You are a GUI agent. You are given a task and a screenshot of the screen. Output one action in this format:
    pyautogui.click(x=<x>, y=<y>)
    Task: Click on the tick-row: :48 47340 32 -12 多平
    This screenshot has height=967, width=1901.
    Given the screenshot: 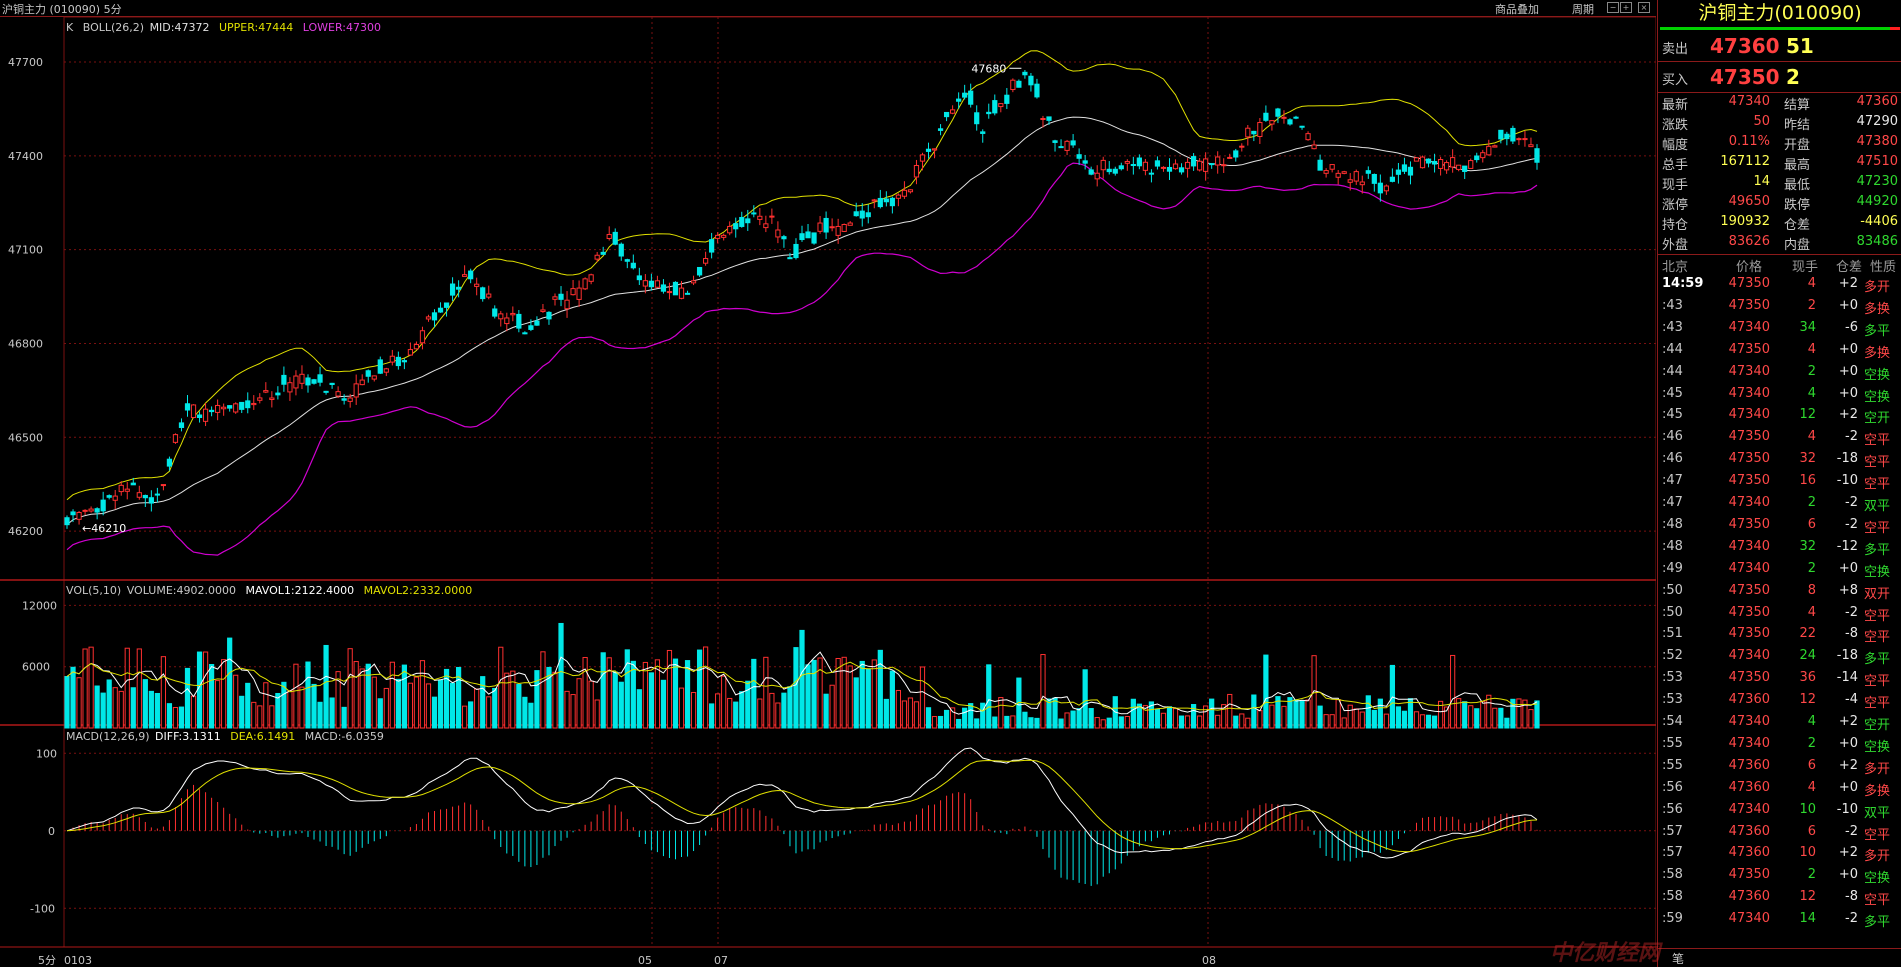 What is the action you would take?
    pyautogui.click(x=1779, y=550)
    